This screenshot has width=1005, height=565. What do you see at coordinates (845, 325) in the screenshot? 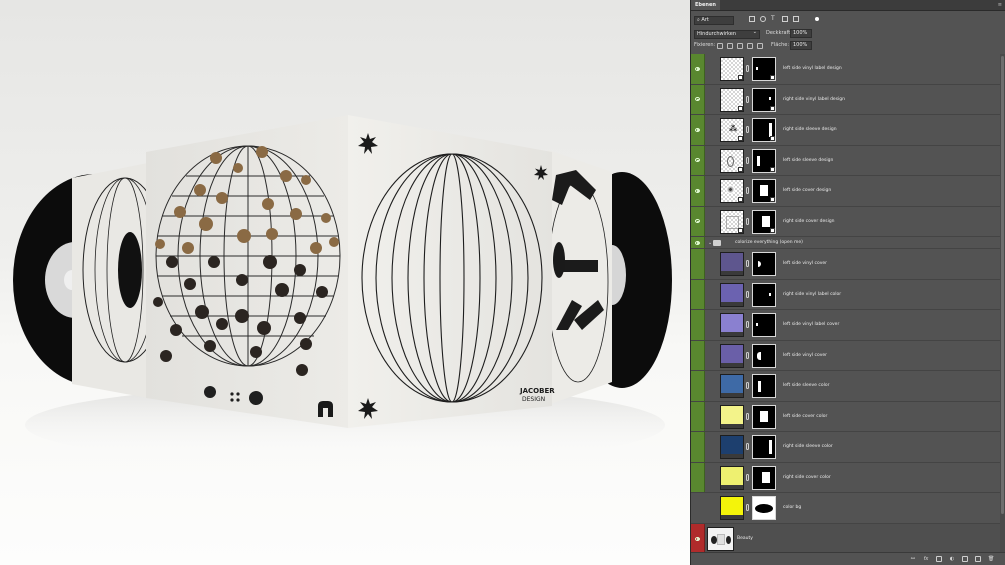
I see `layer-row: left side vinyl label cover` at bounding box center [845, 325].